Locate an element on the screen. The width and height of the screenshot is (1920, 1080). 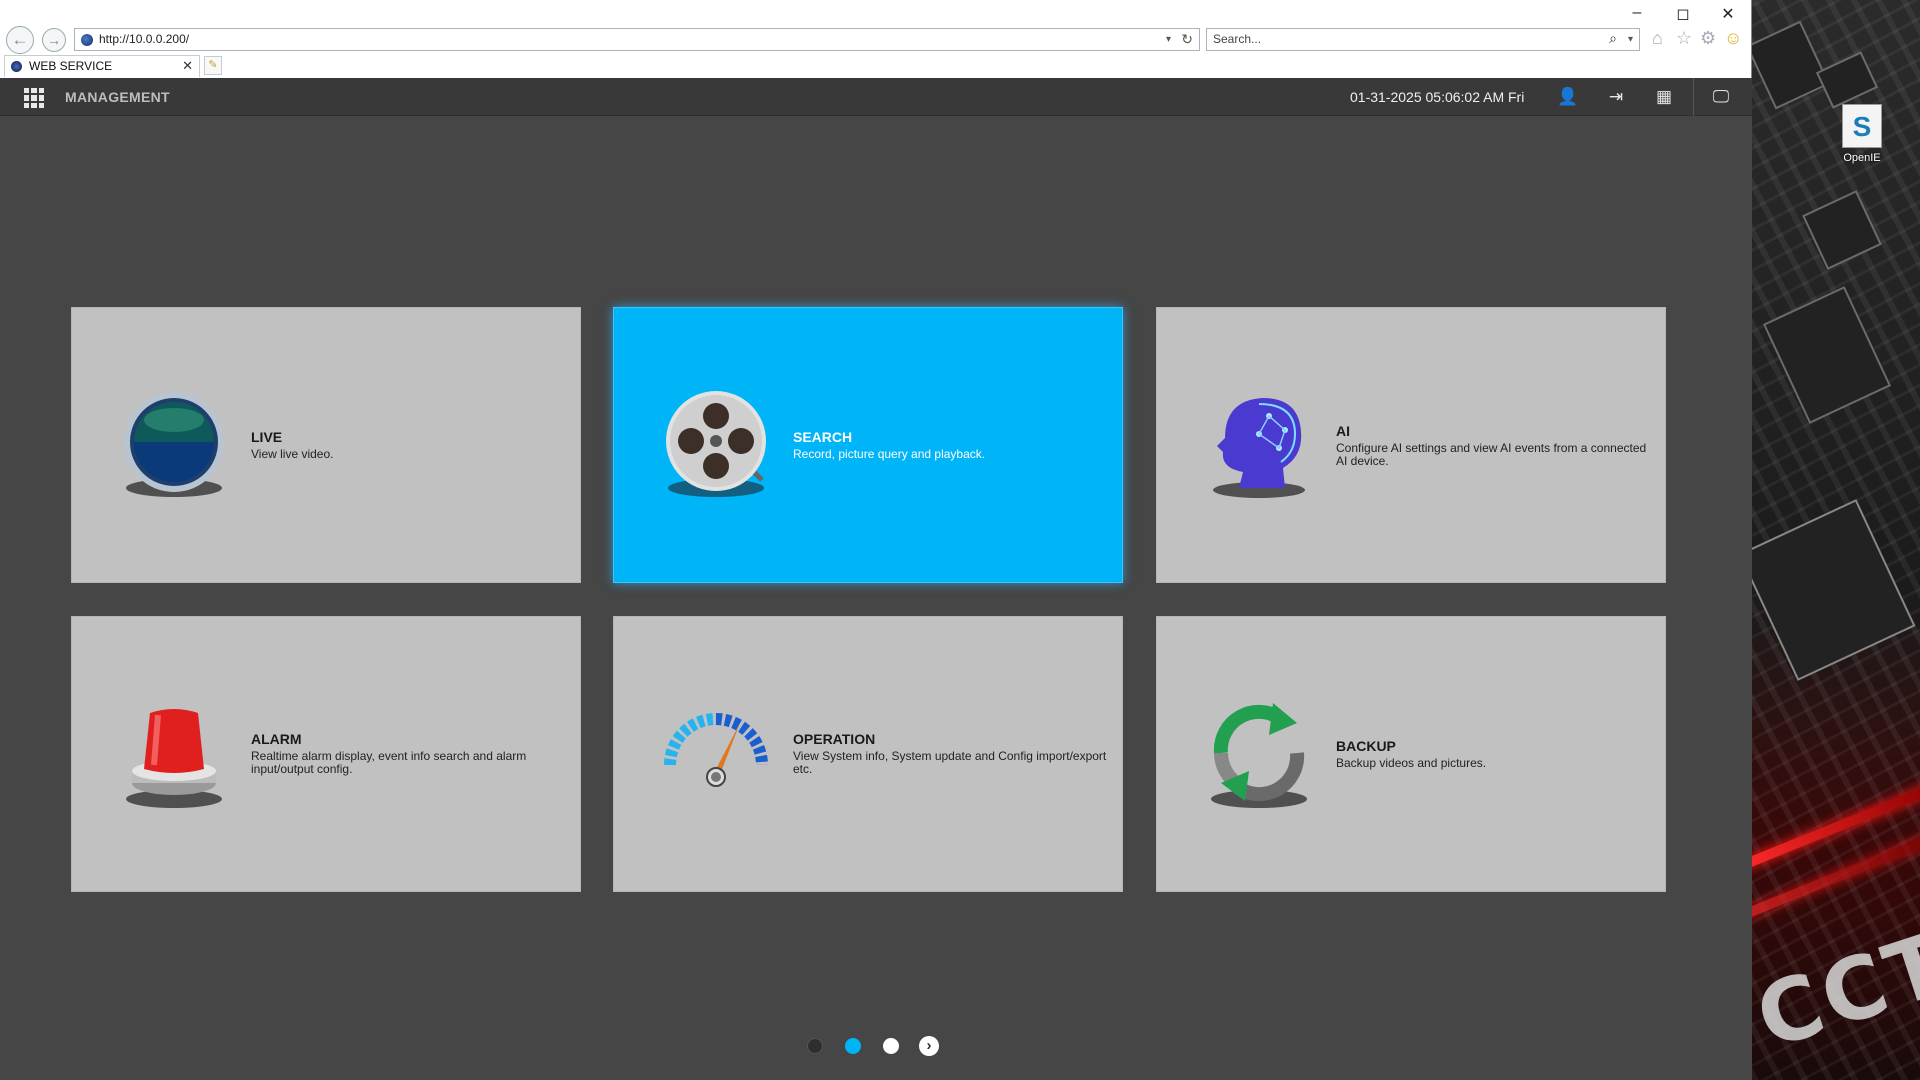
pager-dot-2-active is located at coordinates (853, 1046).